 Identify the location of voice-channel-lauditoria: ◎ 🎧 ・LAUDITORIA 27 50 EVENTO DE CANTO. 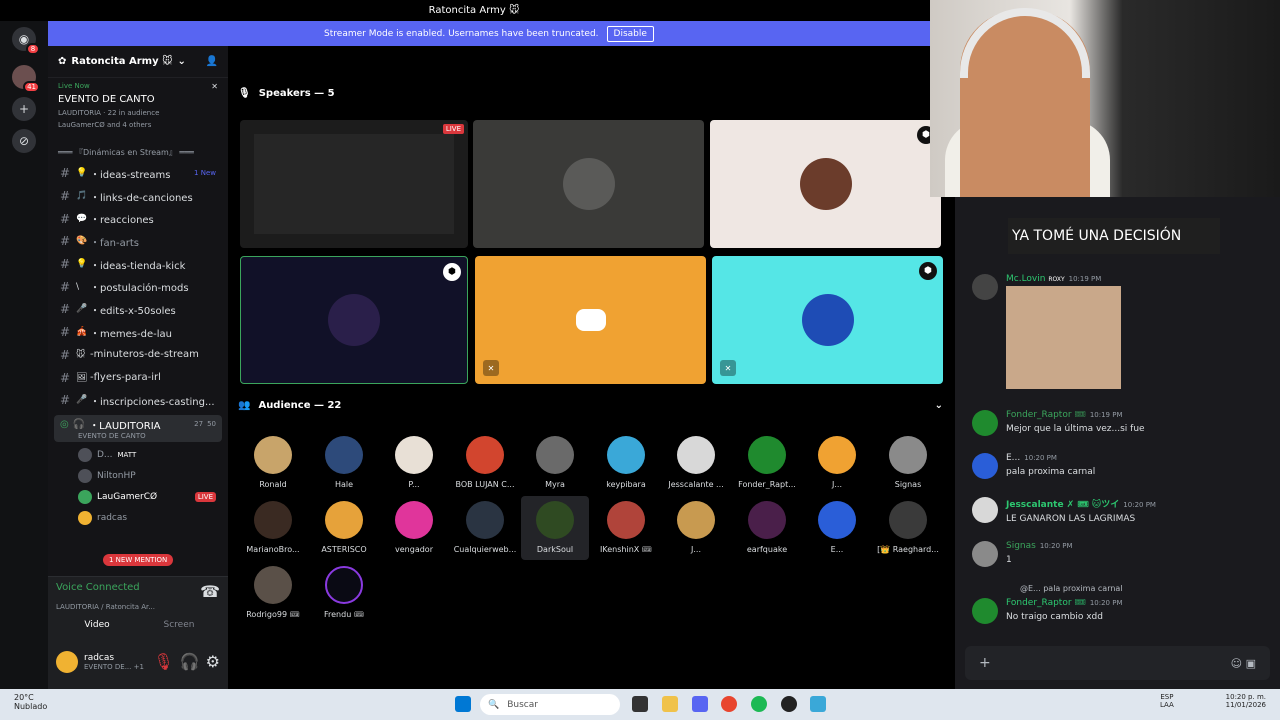
(138, 428).